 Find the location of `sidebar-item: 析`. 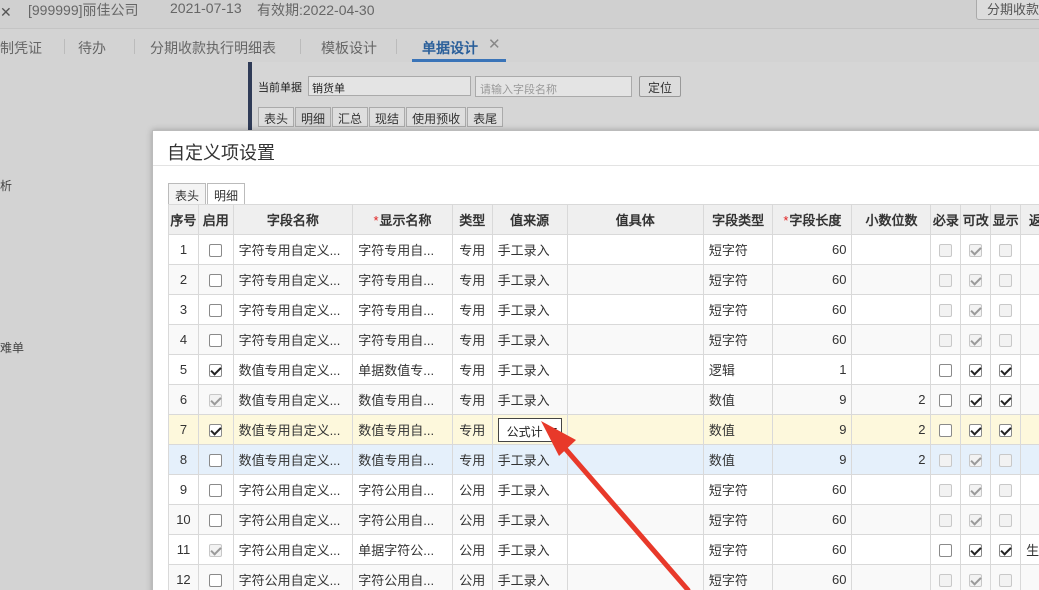

sidebar-item: 析 is located at coordinates (6, 185).